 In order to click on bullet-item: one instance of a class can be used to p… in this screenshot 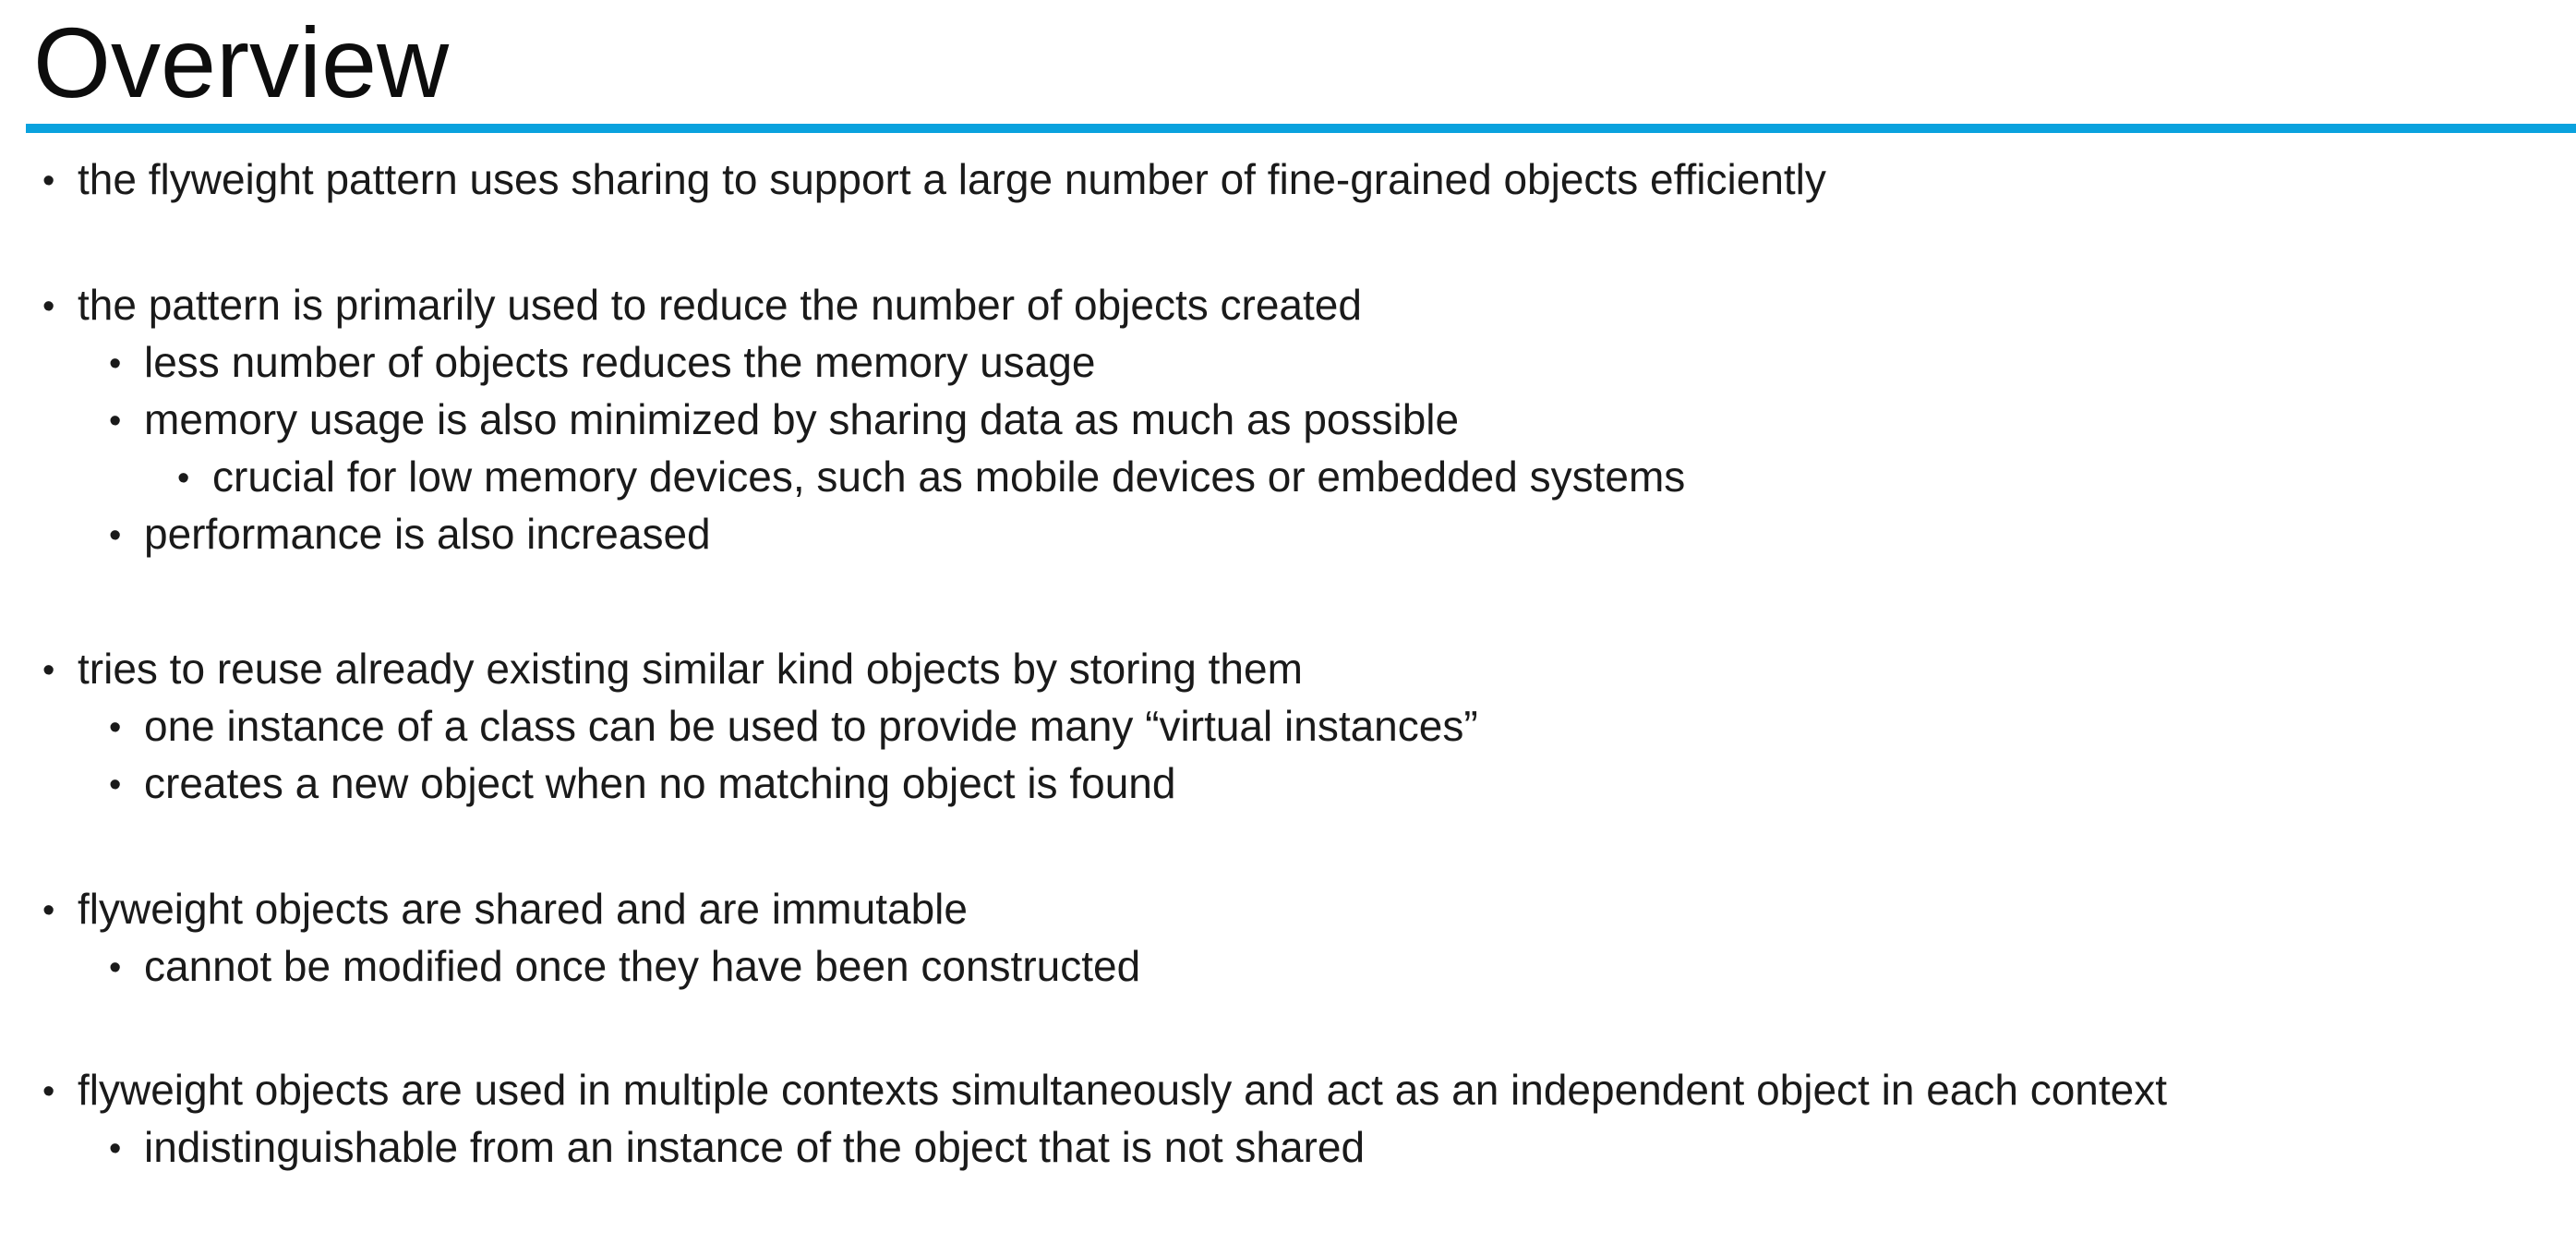, I will do `click(811, 726)`.